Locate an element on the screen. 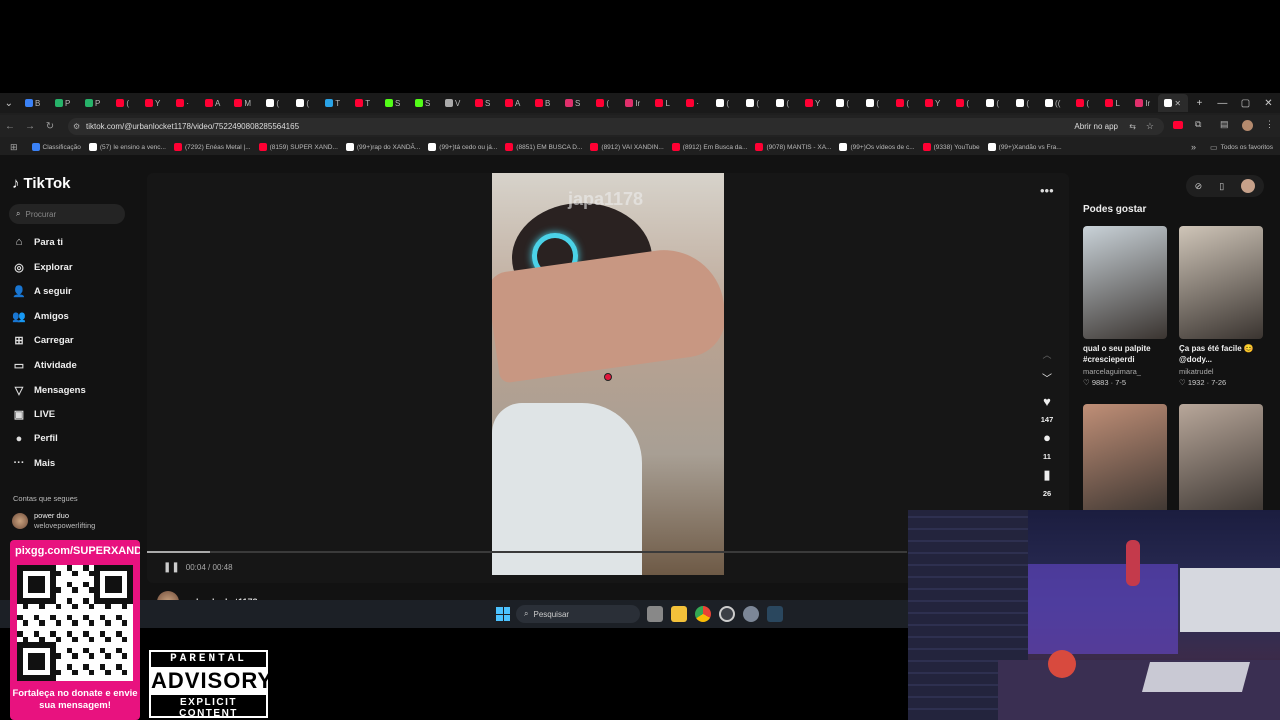 This screenshot has width=1280, height=720. bookmark-star-icon: ☆ is located at coordinates (1150, 126).